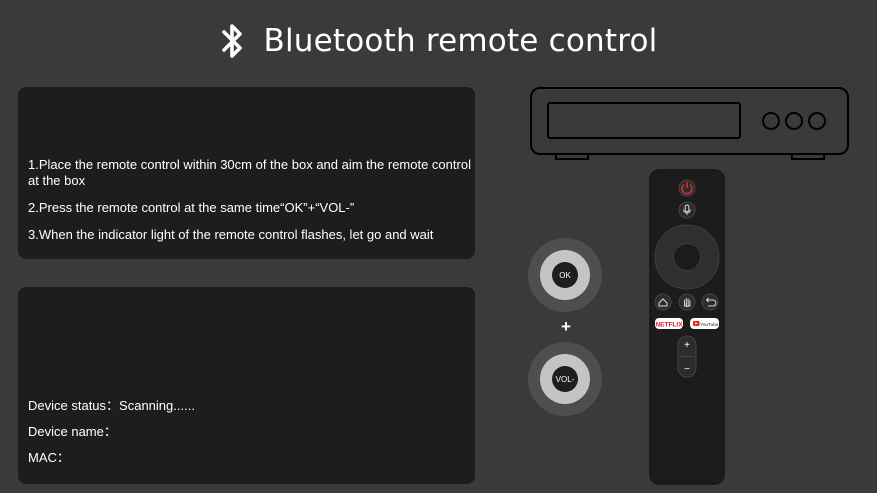 This screenshot has width=877, height=493. I want to click on netflix-label: NETFLIX, so click(669, 324).